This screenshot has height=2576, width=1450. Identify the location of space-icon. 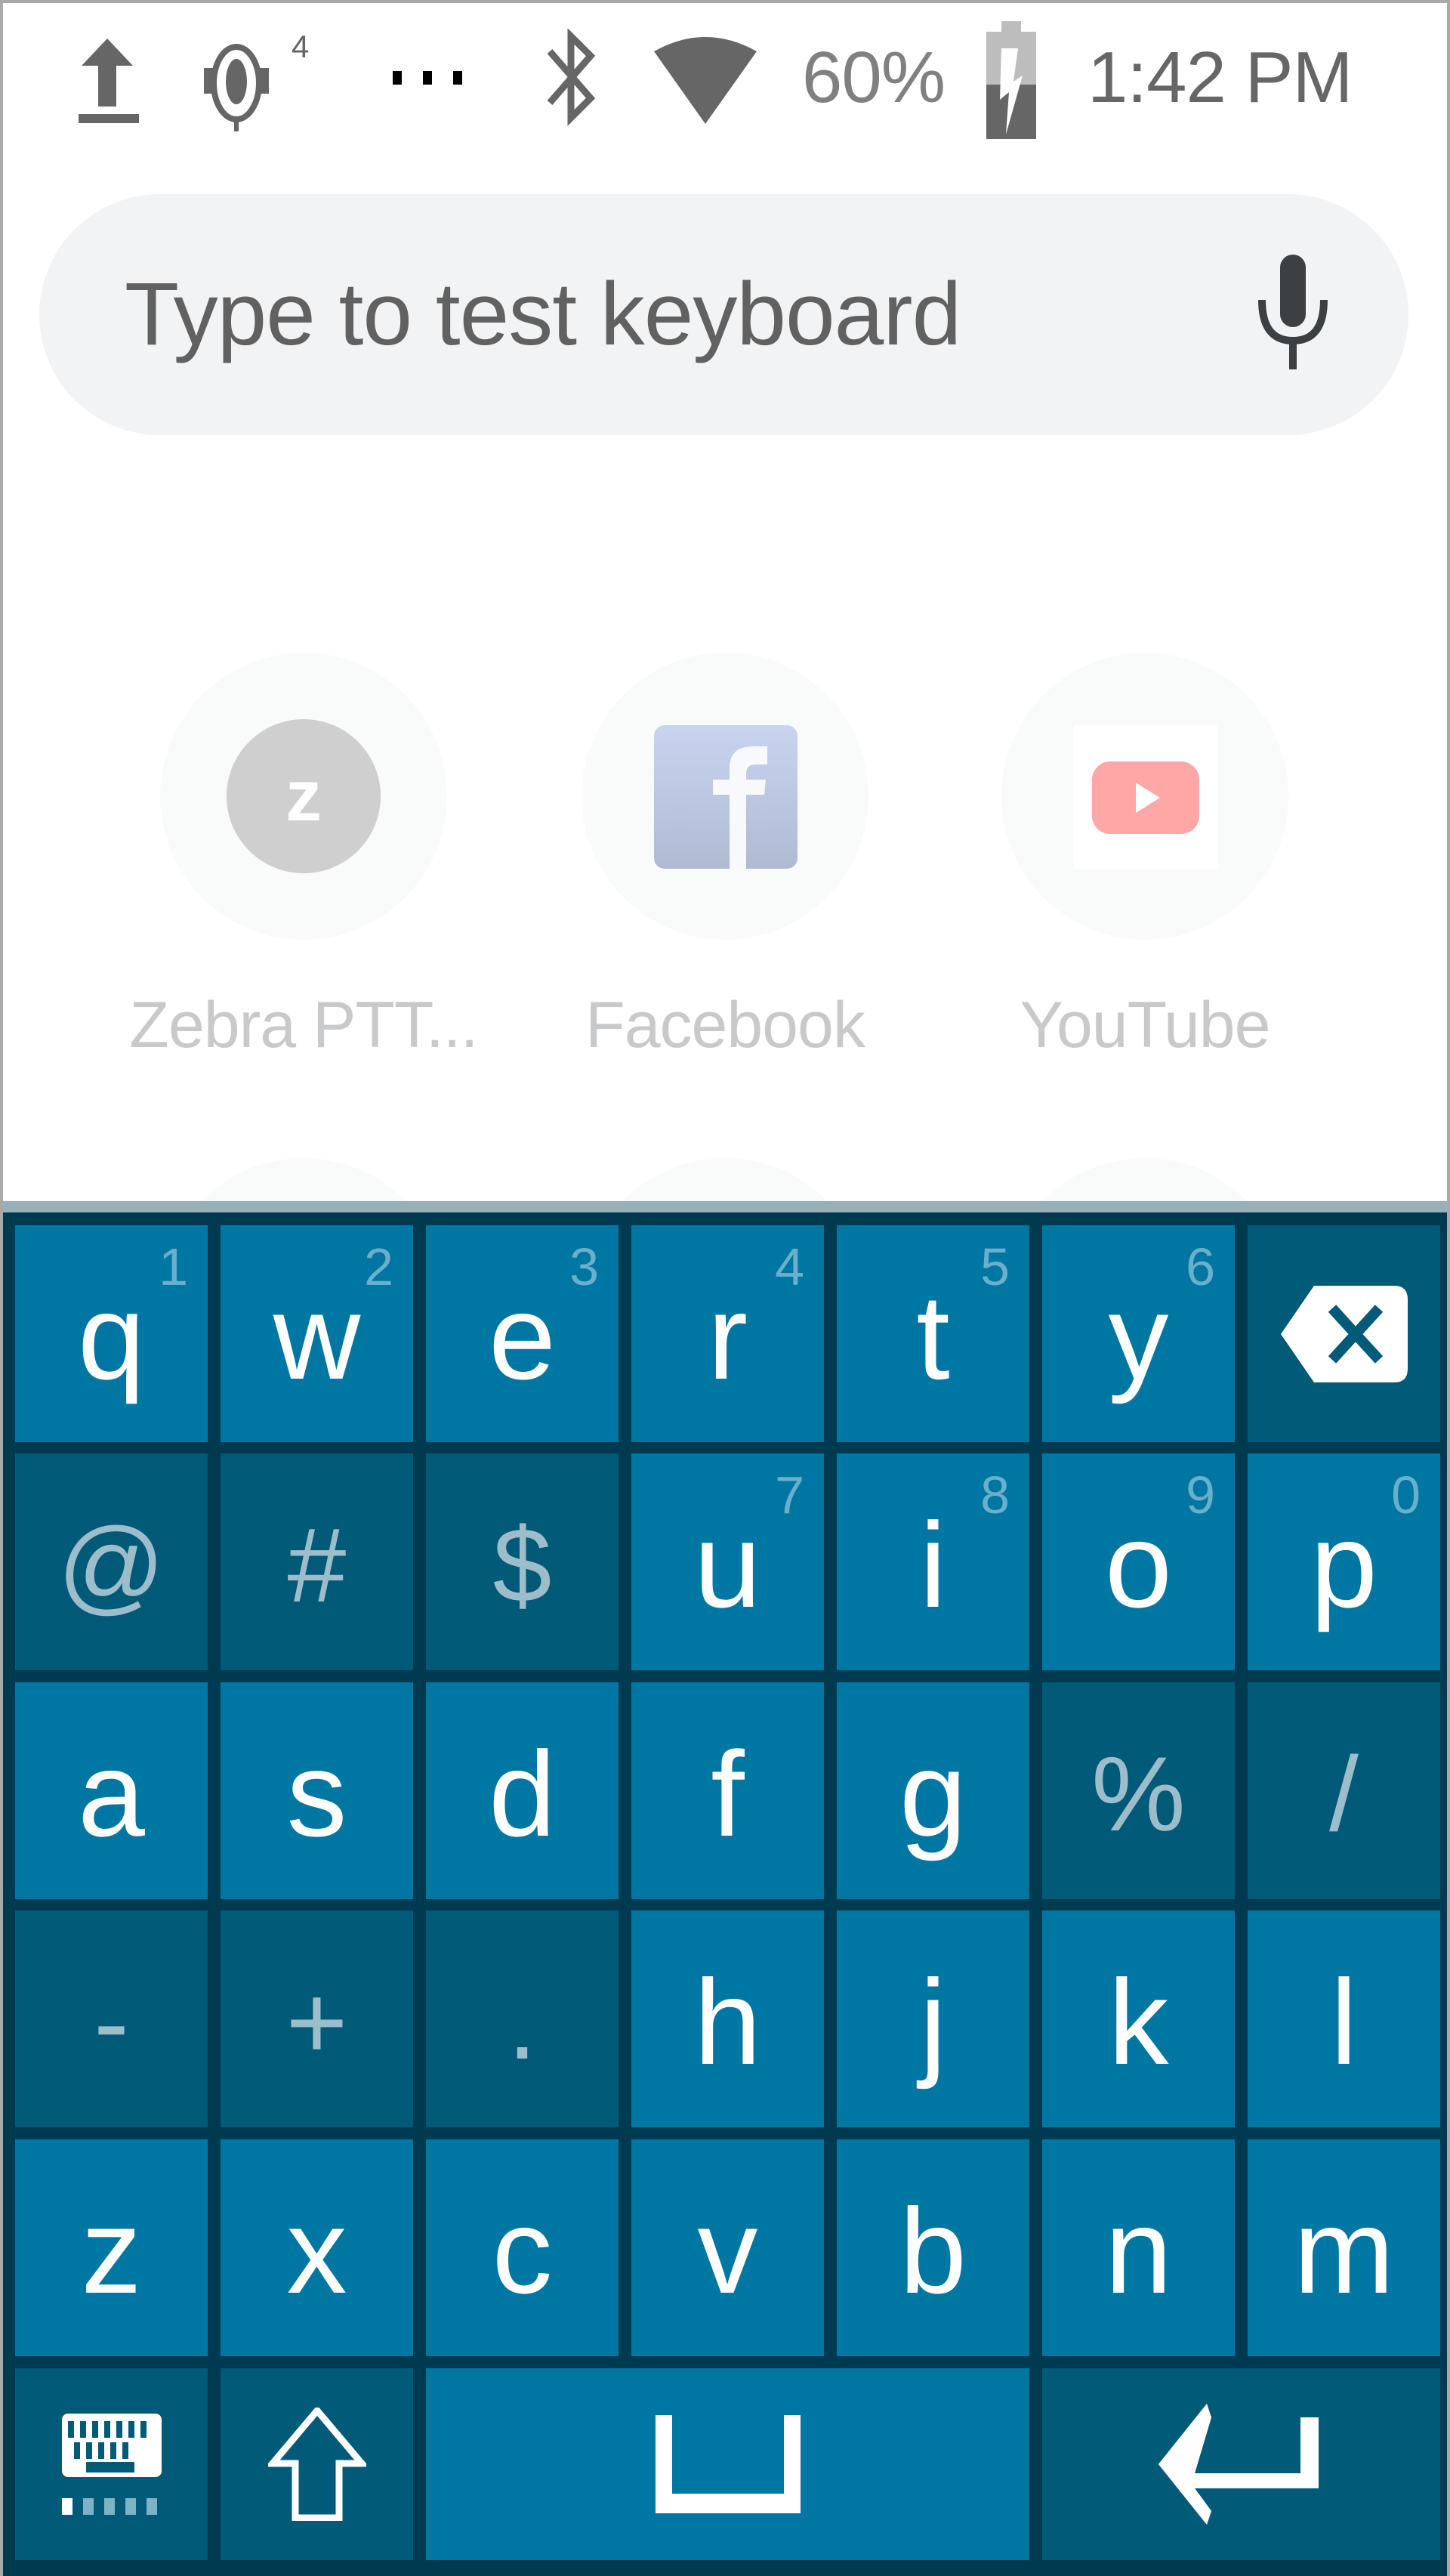
(728, 2464).